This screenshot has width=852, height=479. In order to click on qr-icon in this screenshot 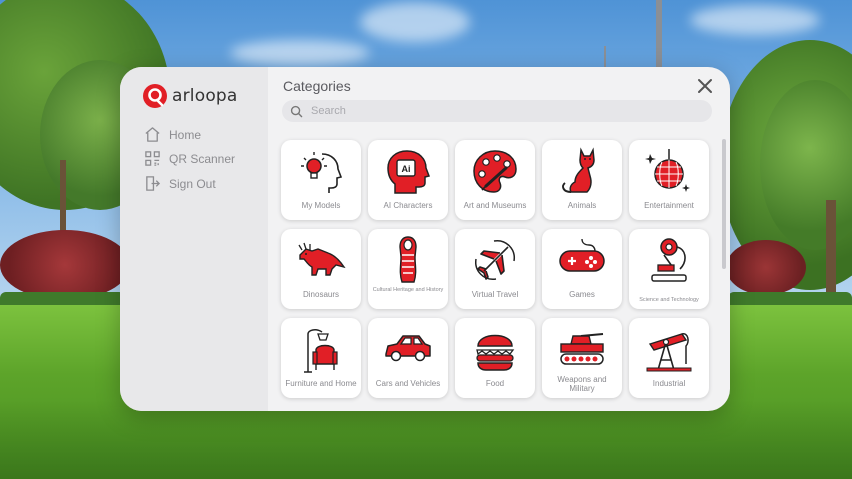, I will do `click(152, 158)`.